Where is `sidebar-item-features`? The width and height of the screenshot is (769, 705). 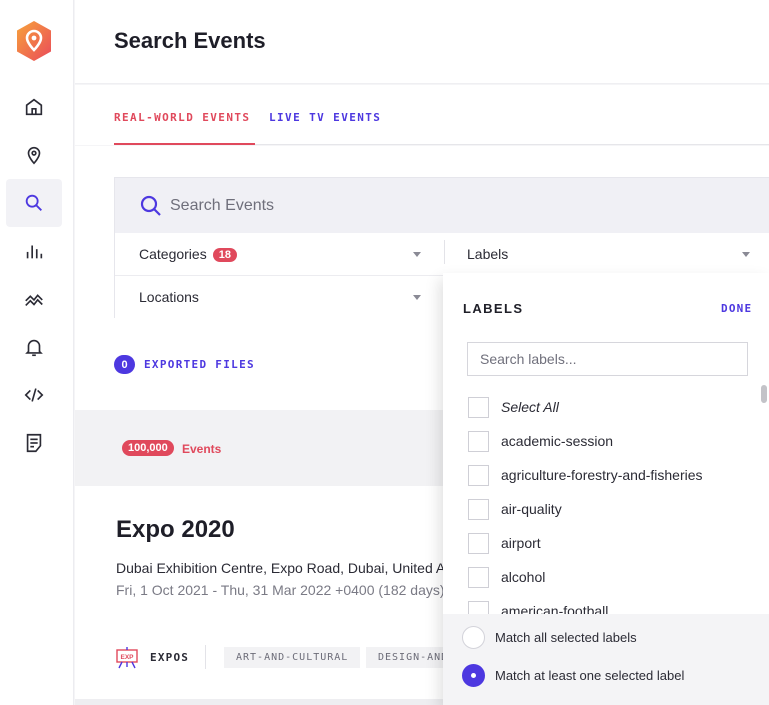 sidebar-item-features is located at coordinates (34, 299).